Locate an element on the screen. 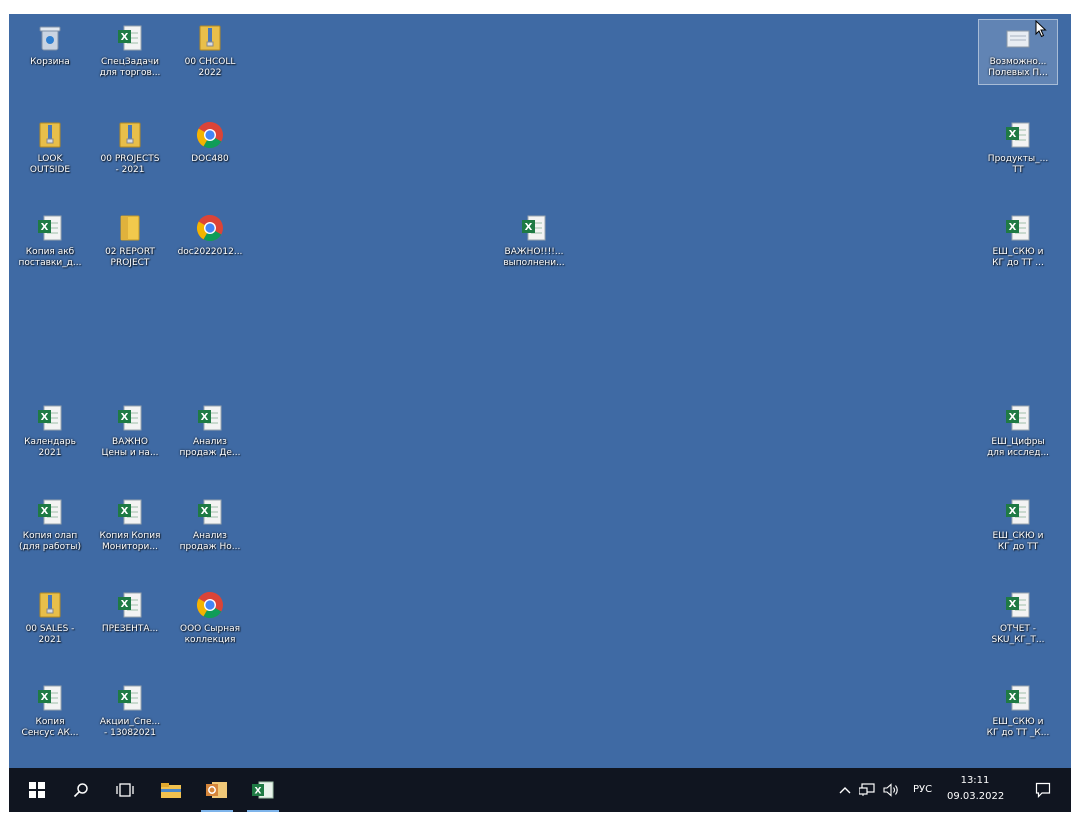 The width and height of the screenshot is (1080, 819). desktop-icon-00-chcoll: 00 CHCOLL 2022 is located at coordinates (210, 52).